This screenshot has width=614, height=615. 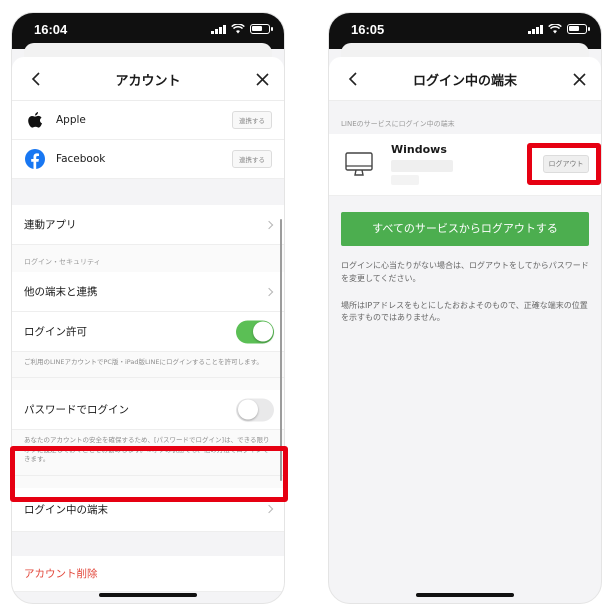 What do you see at coordinates (148, 509) in the screenshot?
I see `logged-in-devices-row: ログイン中の端末` at bounding box center [148, 509].